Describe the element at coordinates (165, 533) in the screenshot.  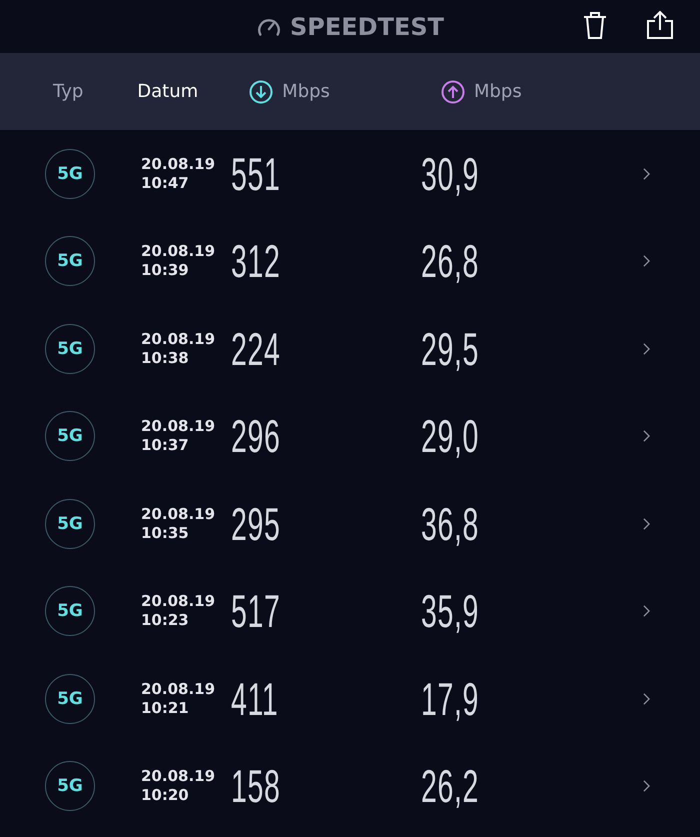
I see `test-time: 10:35` at that location.